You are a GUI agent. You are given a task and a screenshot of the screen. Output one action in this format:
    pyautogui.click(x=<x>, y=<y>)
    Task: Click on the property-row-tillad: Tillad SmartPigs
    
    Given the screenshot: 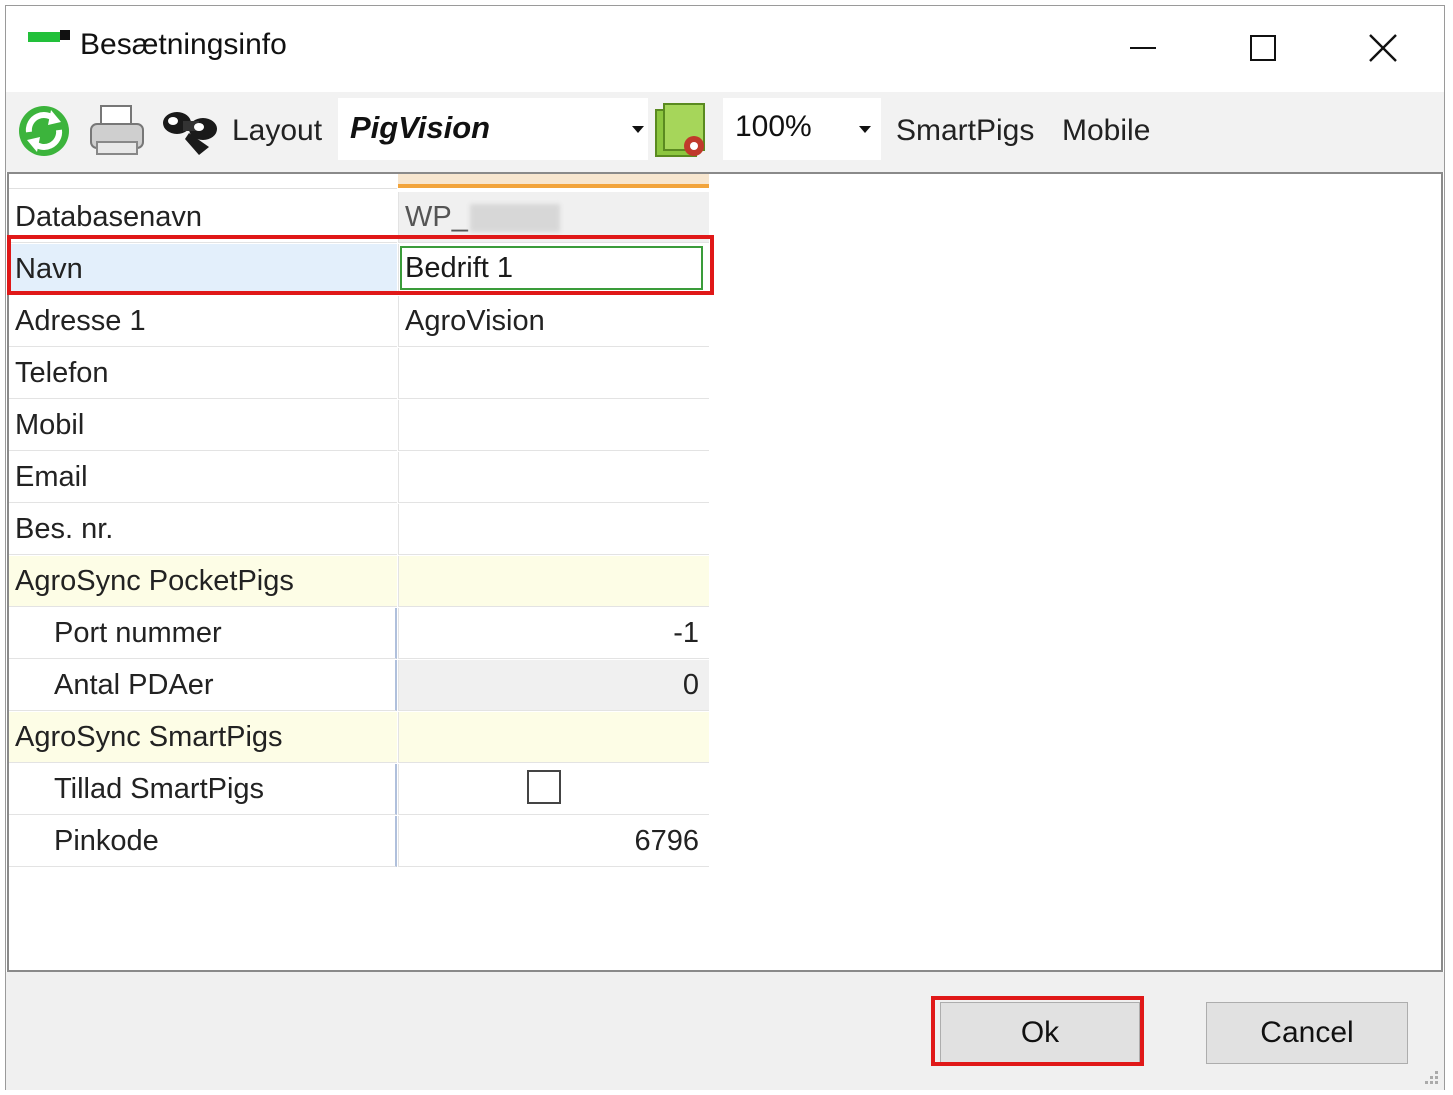 What is the action you would take?
    pyautogui.click(x=359, y=790)
    